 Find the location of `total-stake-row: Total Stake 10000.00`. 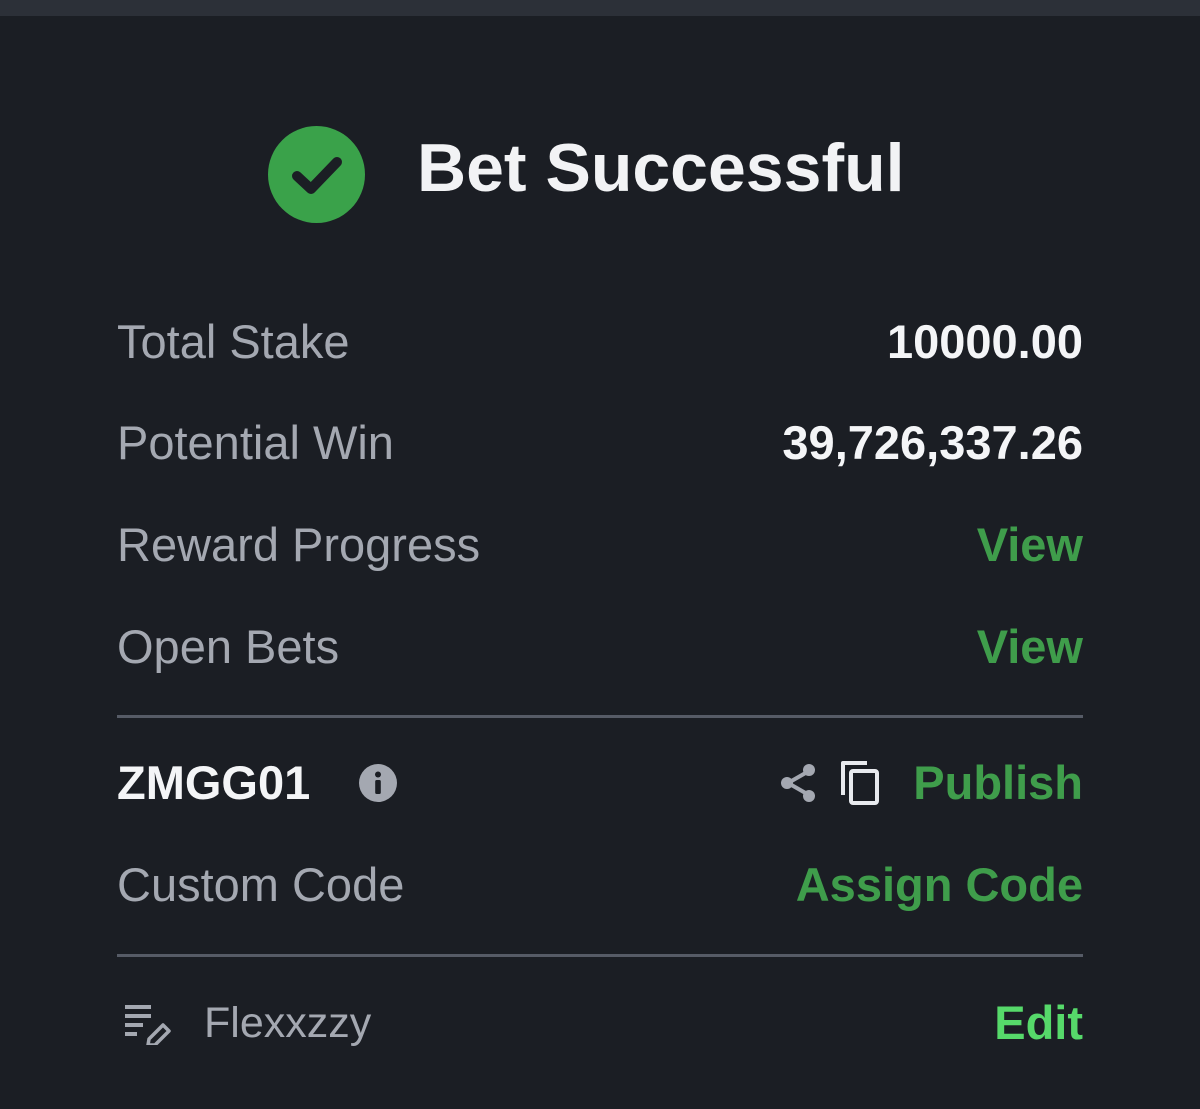

total-stake-row: Total Stake 10000.00 is located at coordinates (600, 342).